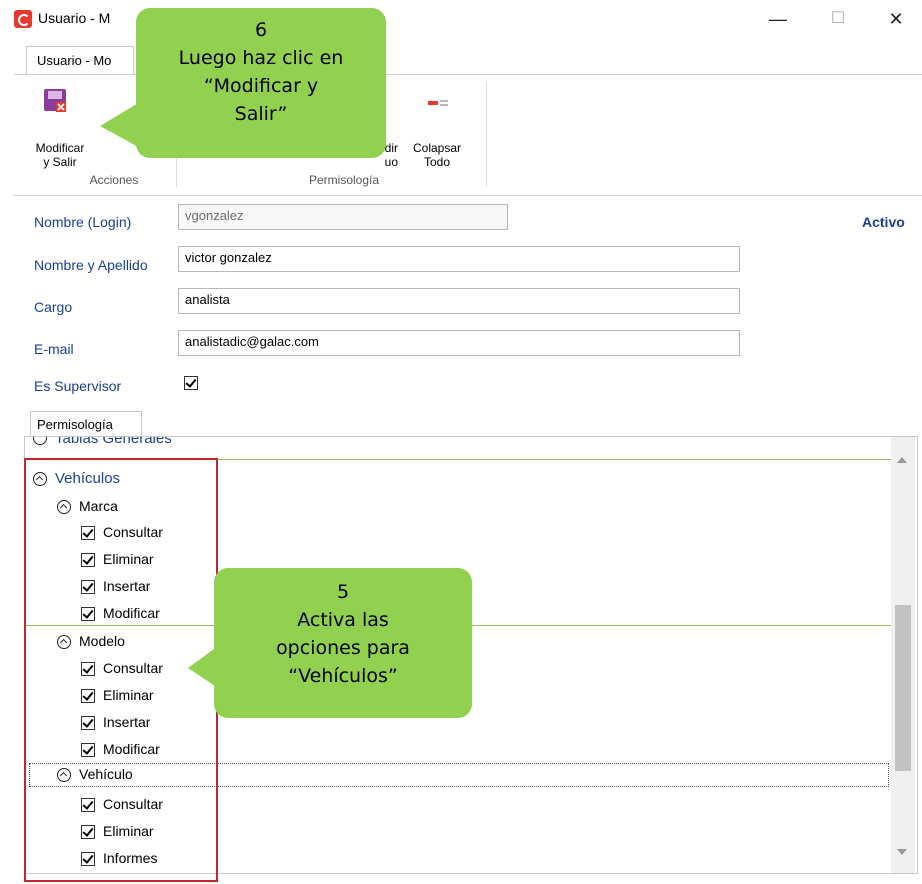  What do you see at coordinates (75, 424) in the screenshot?
I see `tab-permisologia-label: Permisología` at bounding box center [75, 424].